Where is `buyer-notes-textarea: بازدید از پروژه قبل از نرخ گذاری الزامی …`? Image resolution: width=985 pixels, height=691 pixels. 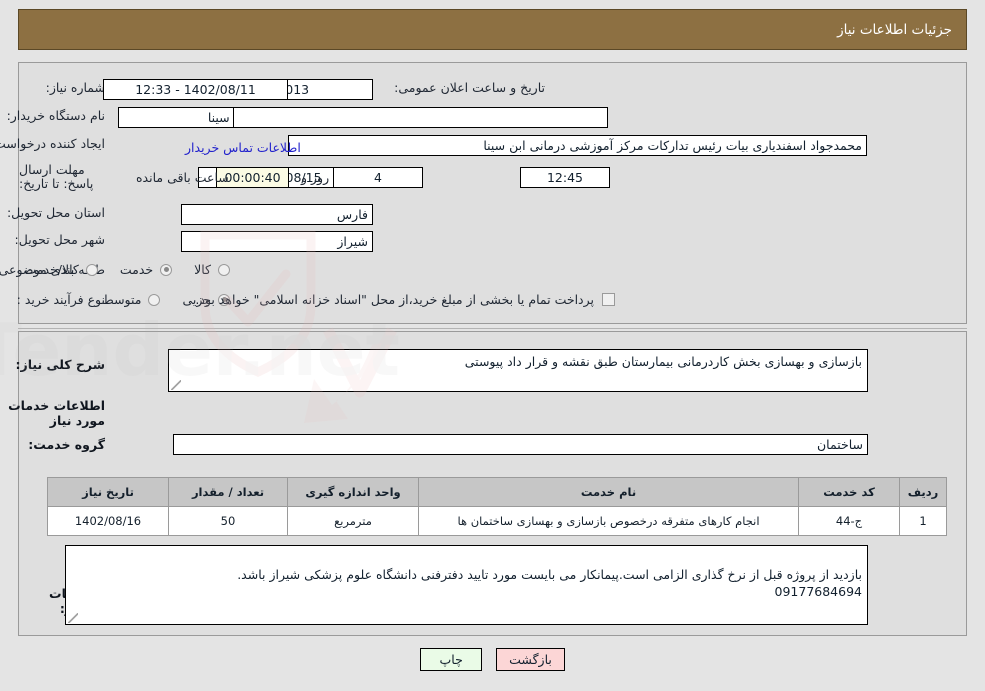
buyer-notes-textarea: بازدید از پروژه قبل از نرخ گذاری الزامی … is located at coordinates (466, 585).